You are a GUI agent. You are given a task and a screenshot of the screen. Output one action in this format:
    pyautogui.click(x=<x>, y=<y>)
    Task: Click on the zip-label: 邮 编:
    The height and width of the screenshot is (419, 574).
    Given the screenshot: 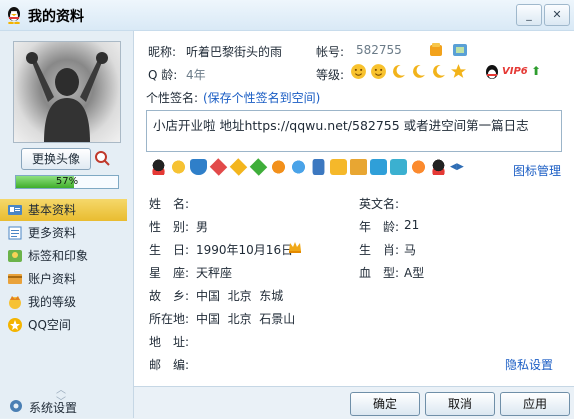 What is the action you would take?
    pyautogui.click(x=169, y=365)
    